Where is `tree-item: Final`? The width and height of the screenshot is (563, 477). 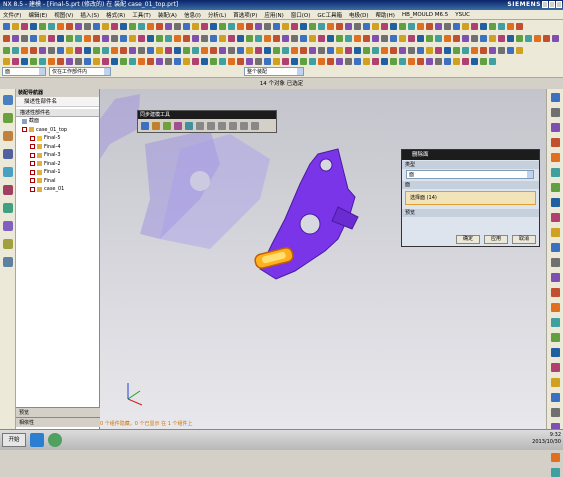 tree-item: Final is located at coordinates (57, 181).